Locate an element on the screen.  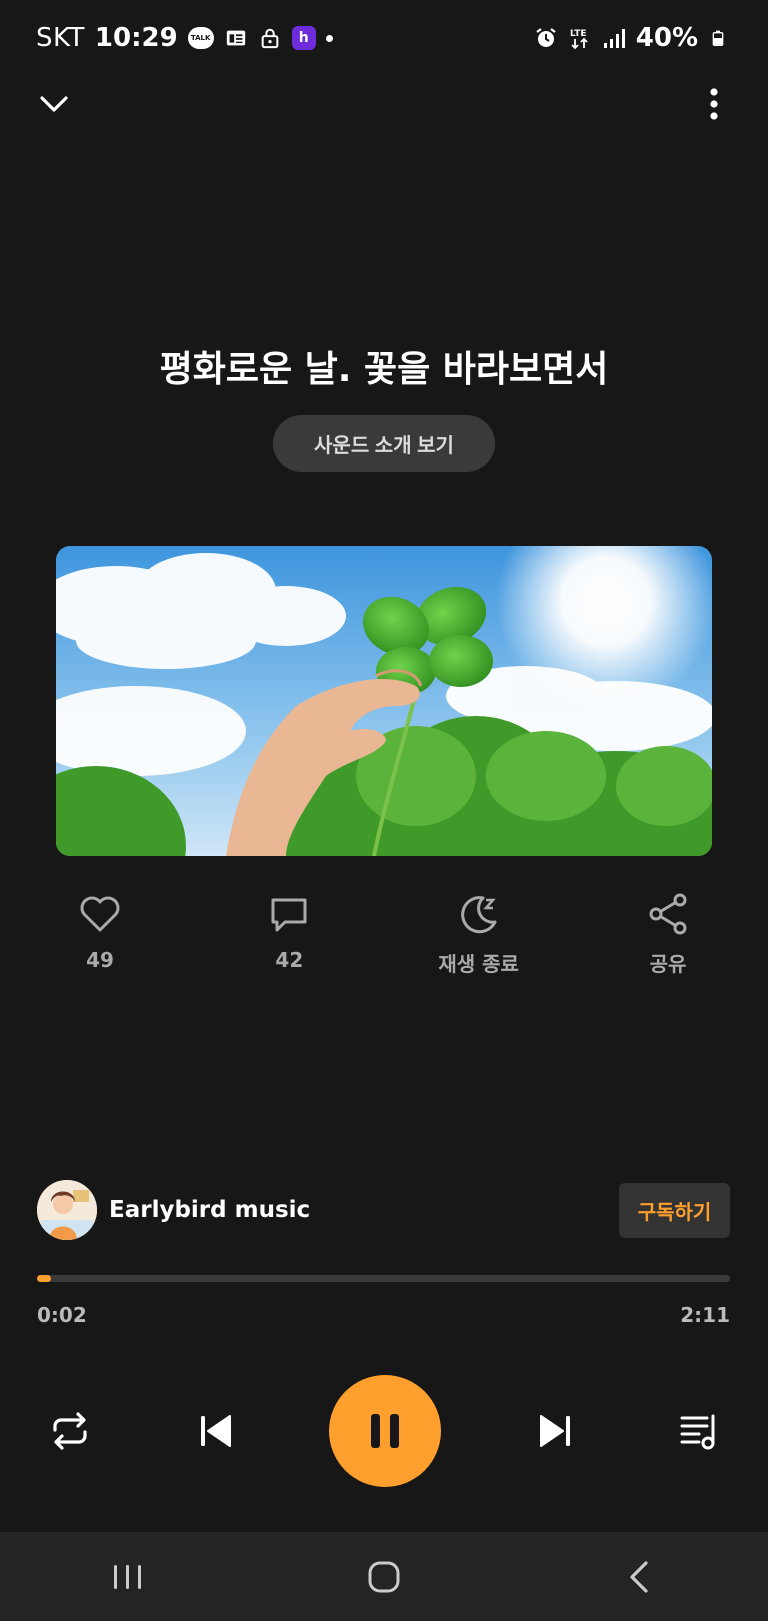
like-button: 49 is located at coordinates (100, 933).